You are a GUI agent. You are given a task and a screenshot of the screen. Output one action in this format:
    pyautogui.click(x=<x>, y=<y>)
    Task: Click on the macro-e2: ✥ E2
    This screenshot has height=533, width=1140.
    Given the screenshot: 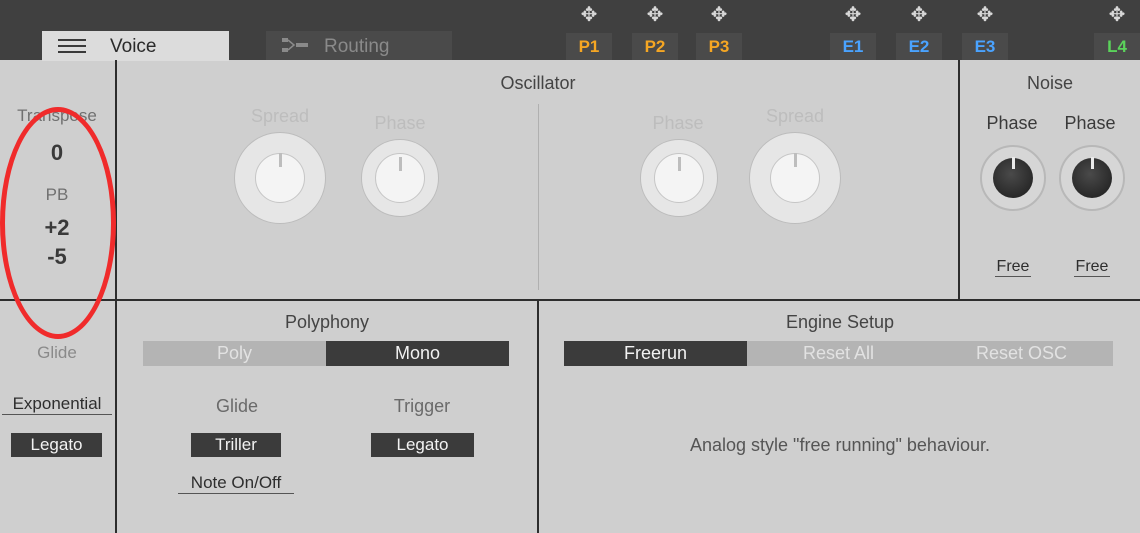 What is the action you would take?
    pyautogui.click(x=919, y=30)
    